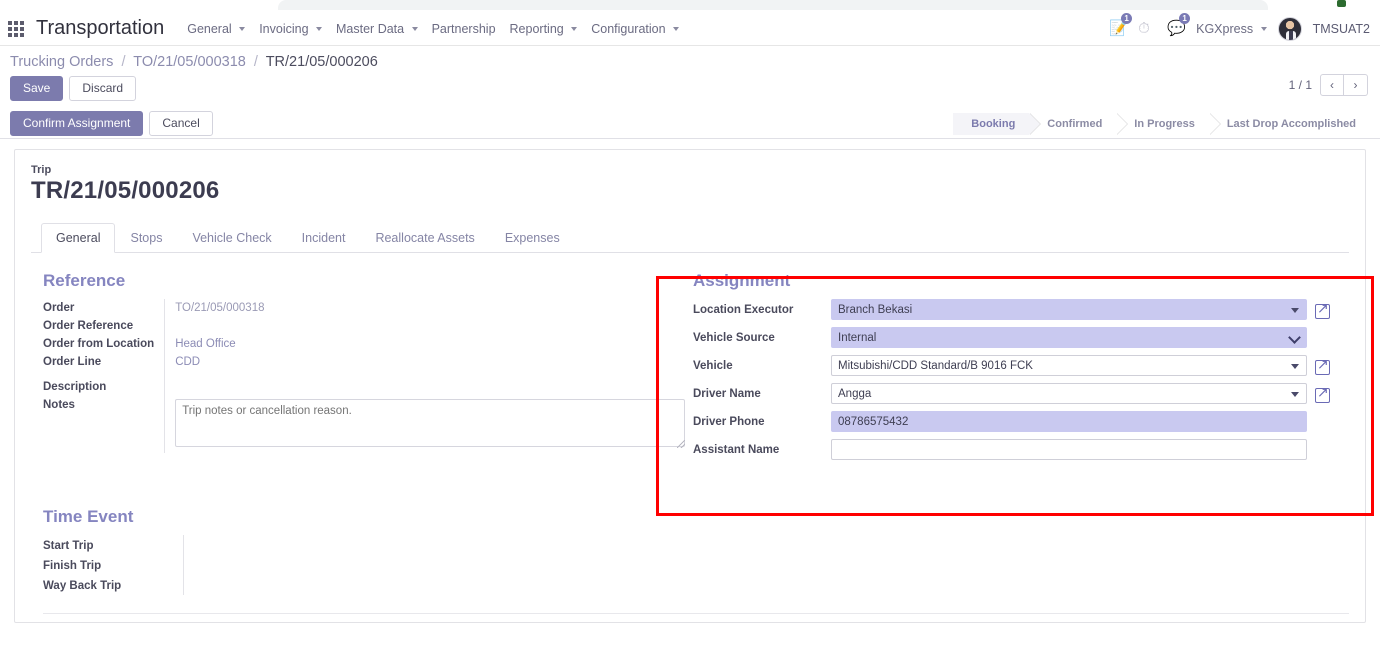  I want to click on tab-general: General, so click(78, 238).